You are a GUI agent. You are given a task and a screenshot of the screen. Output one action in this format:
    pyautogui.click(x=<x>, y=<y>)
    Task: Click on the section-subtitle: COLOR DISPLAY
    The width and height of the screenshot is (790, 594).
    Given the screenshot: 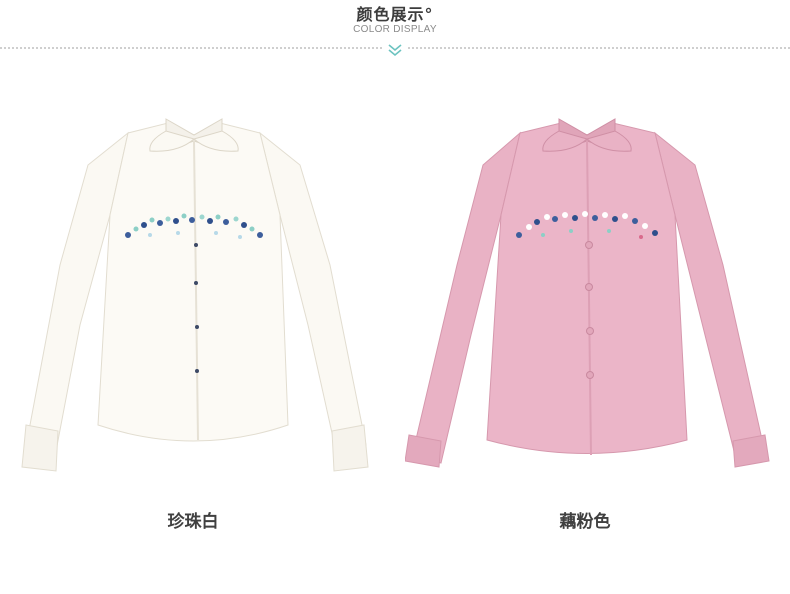 What is the action you would take?
    pyautogui.click(x=395, y=29)
    